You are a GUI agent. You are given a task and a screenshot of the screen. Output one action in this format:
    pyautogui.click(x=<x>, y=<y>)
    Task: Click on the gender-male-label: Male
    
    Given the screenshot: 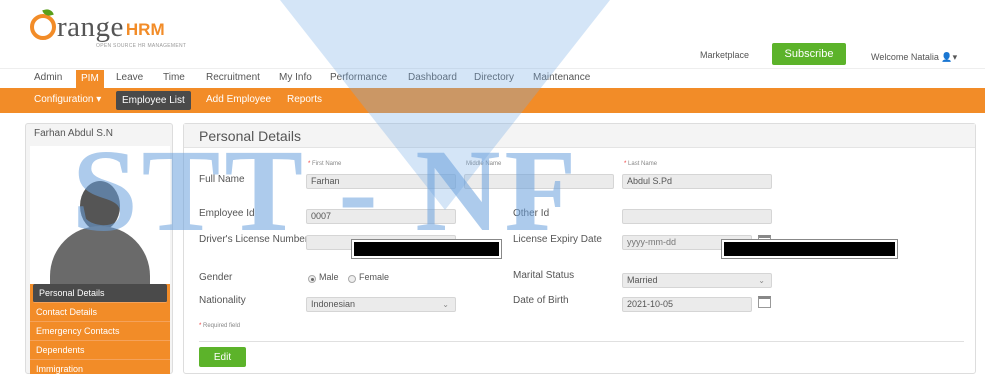 What is the action you would take?
    pyautogui.click(x=329, y=277)
    